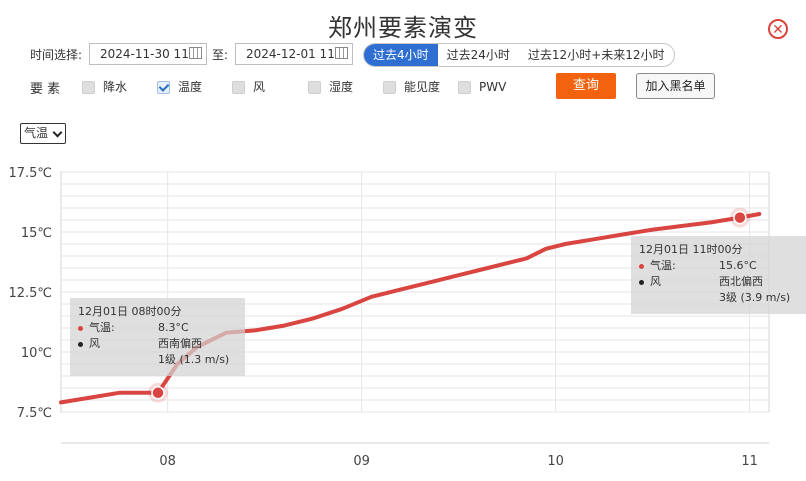 The image size is (806, 481). I want to click on x-tick-label: 11, so click(749, 461).